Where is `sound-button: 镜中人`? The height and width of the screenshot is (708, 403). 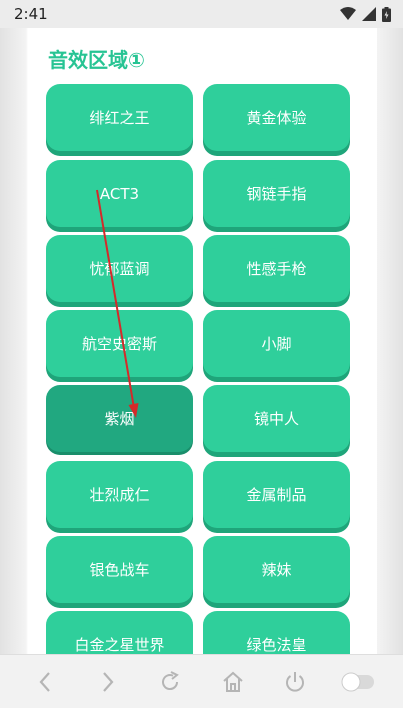
sound-button: 镜中人 is located at coordinates (276, 418).